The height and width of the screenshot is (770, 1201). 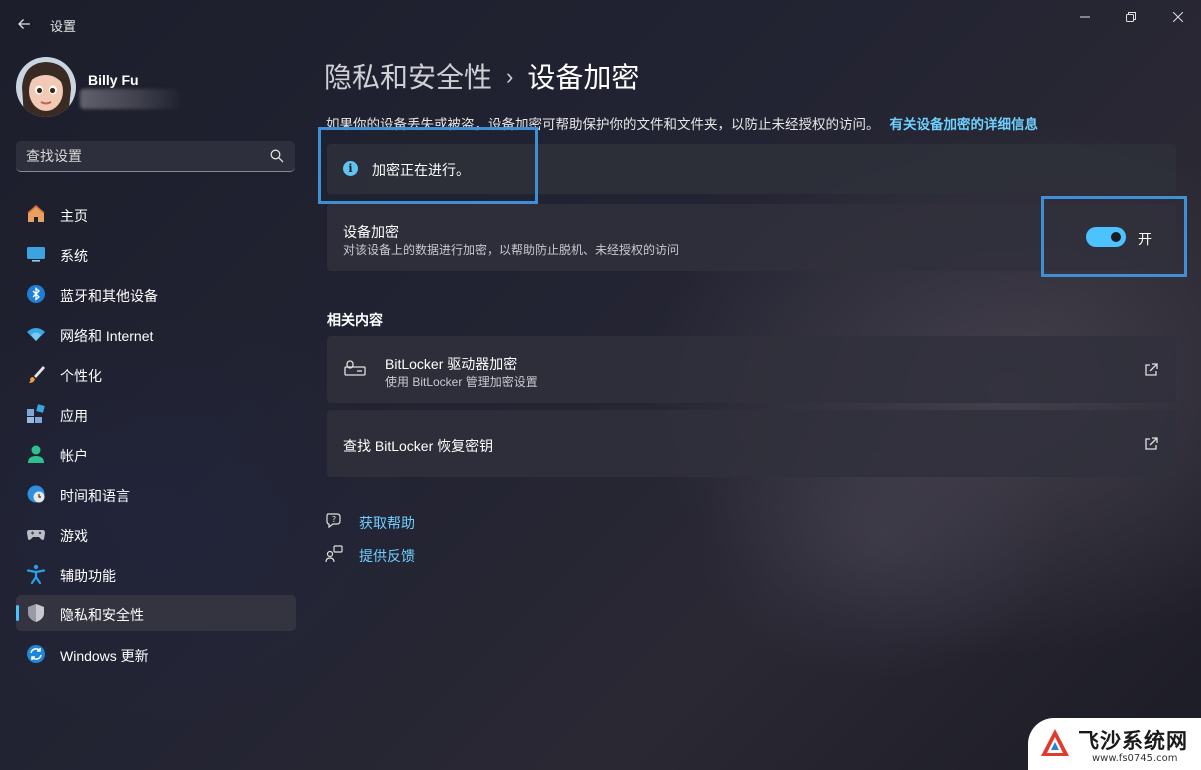 I want to click on user-name: Billy Fu, so click(x=113, y=80).